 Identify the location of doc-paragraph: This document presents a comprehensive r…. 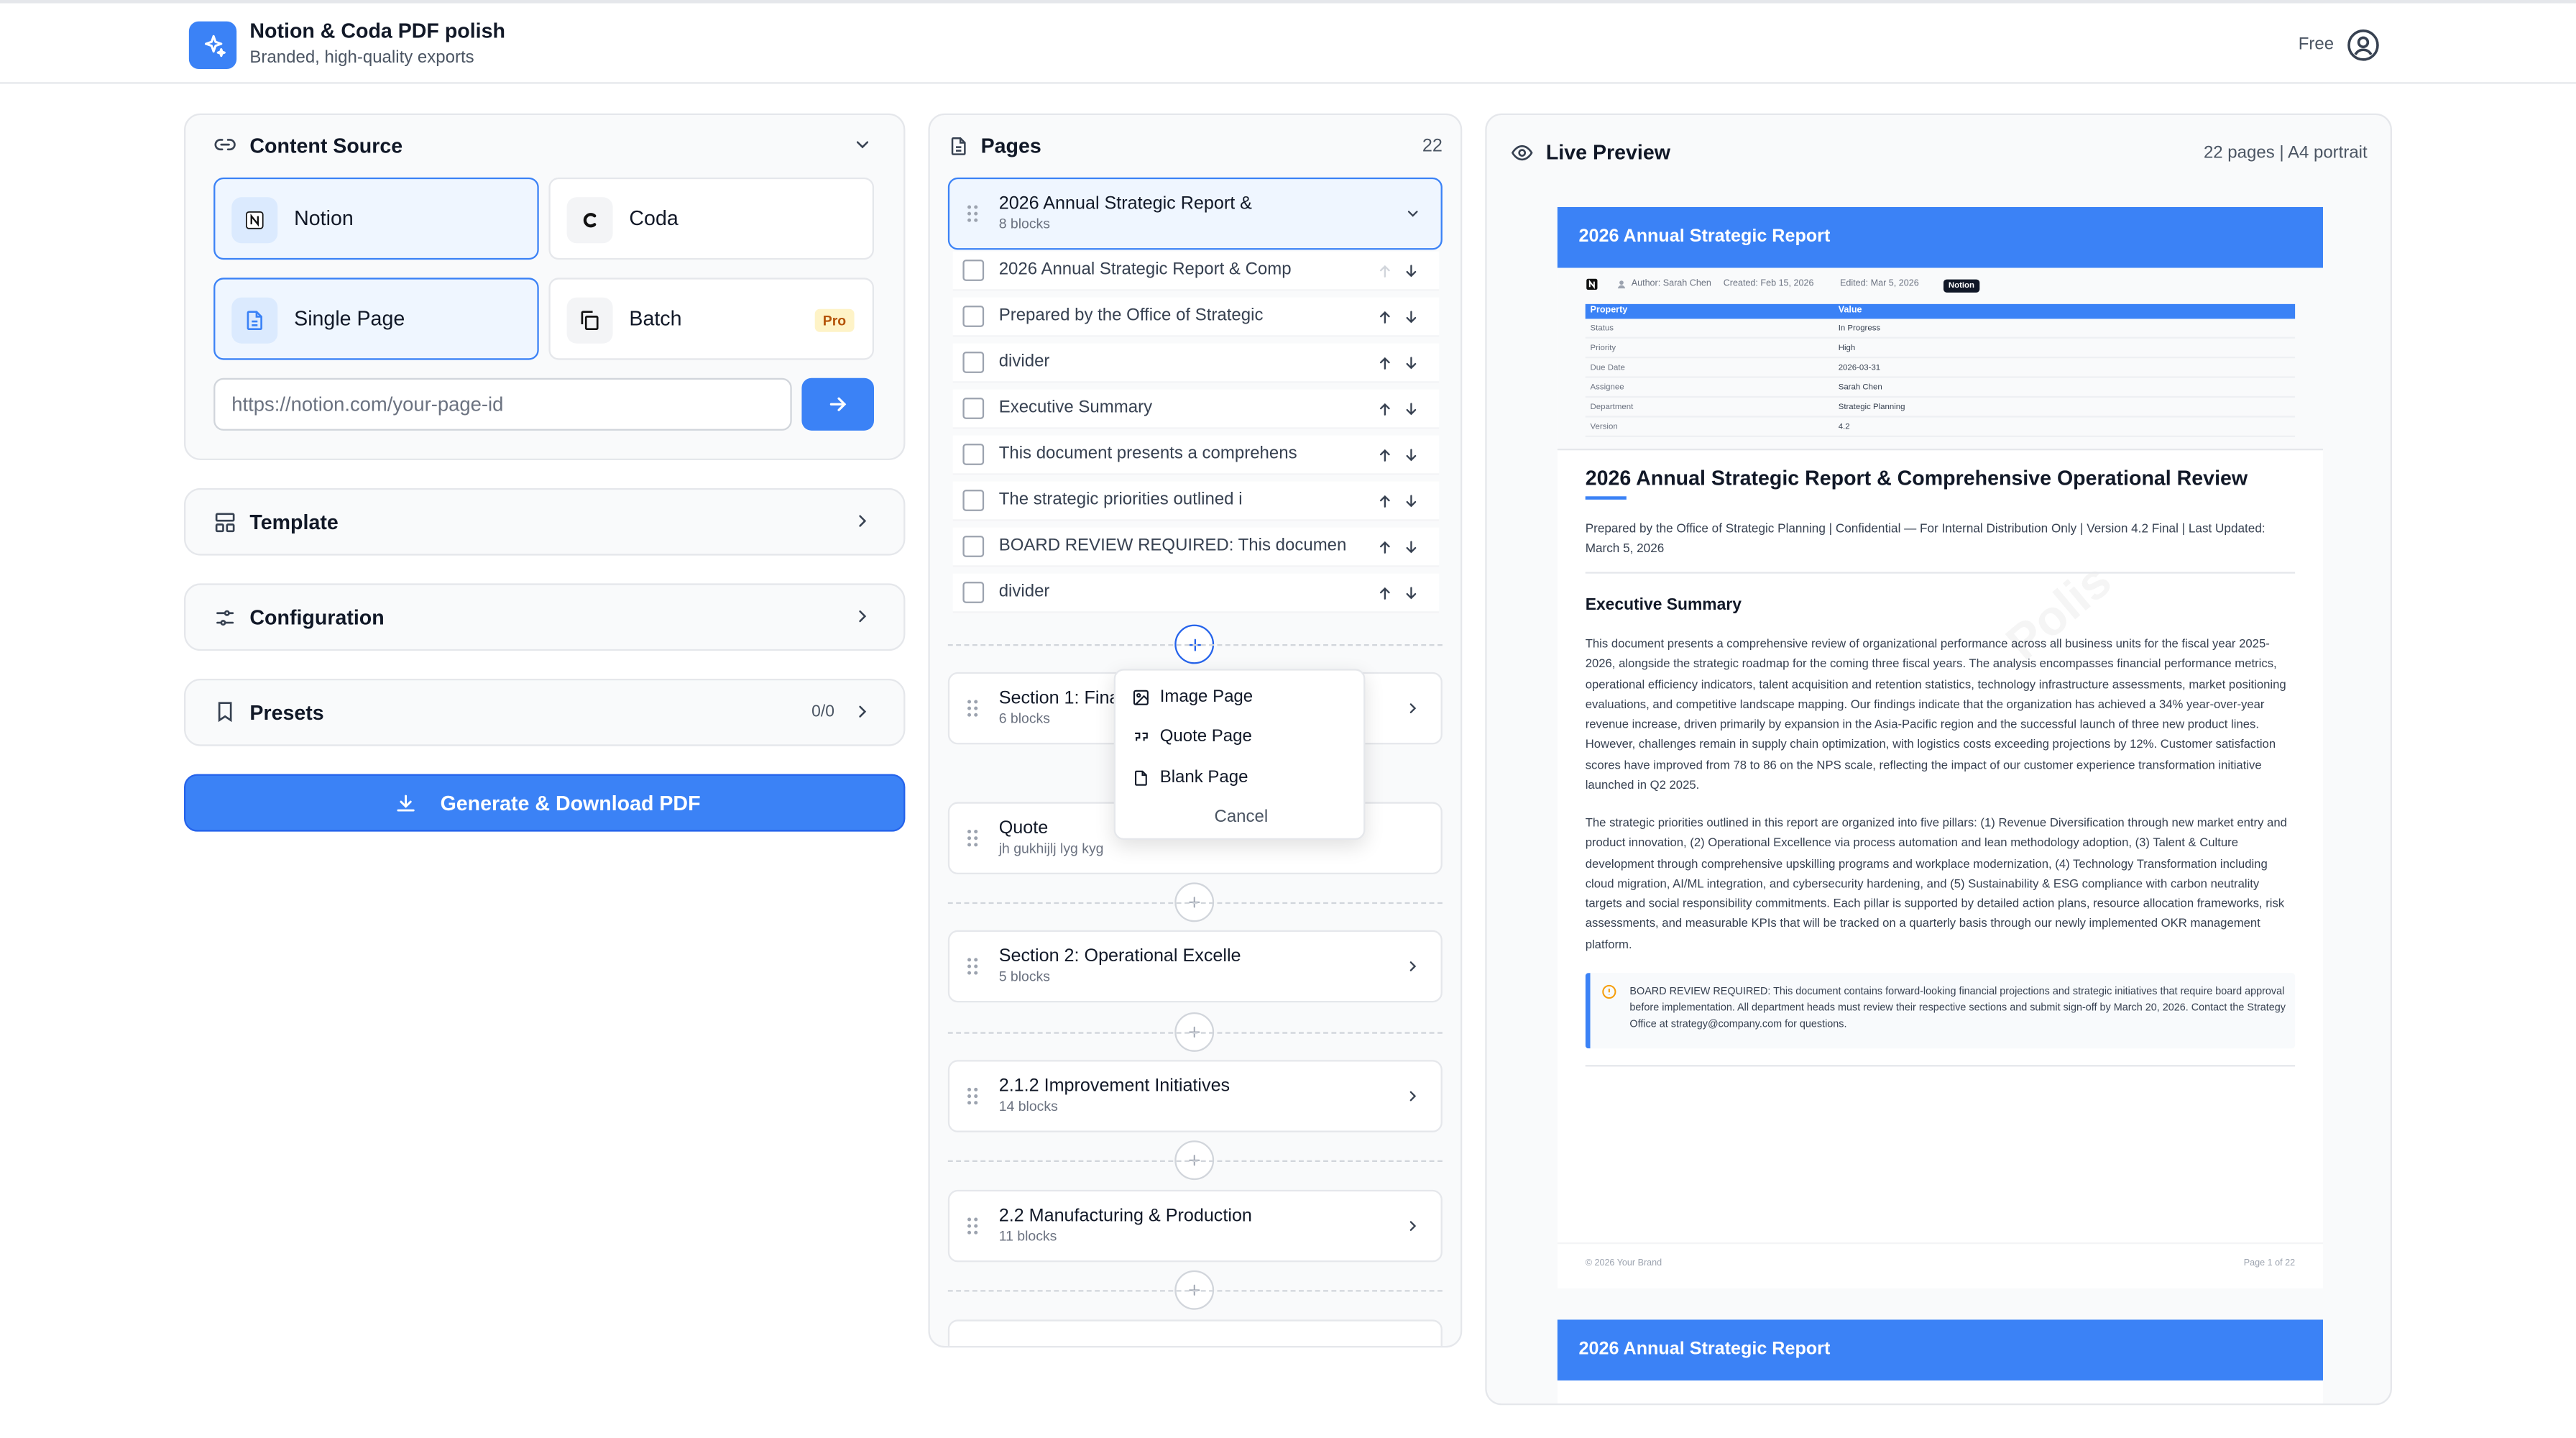
(1935, 714).